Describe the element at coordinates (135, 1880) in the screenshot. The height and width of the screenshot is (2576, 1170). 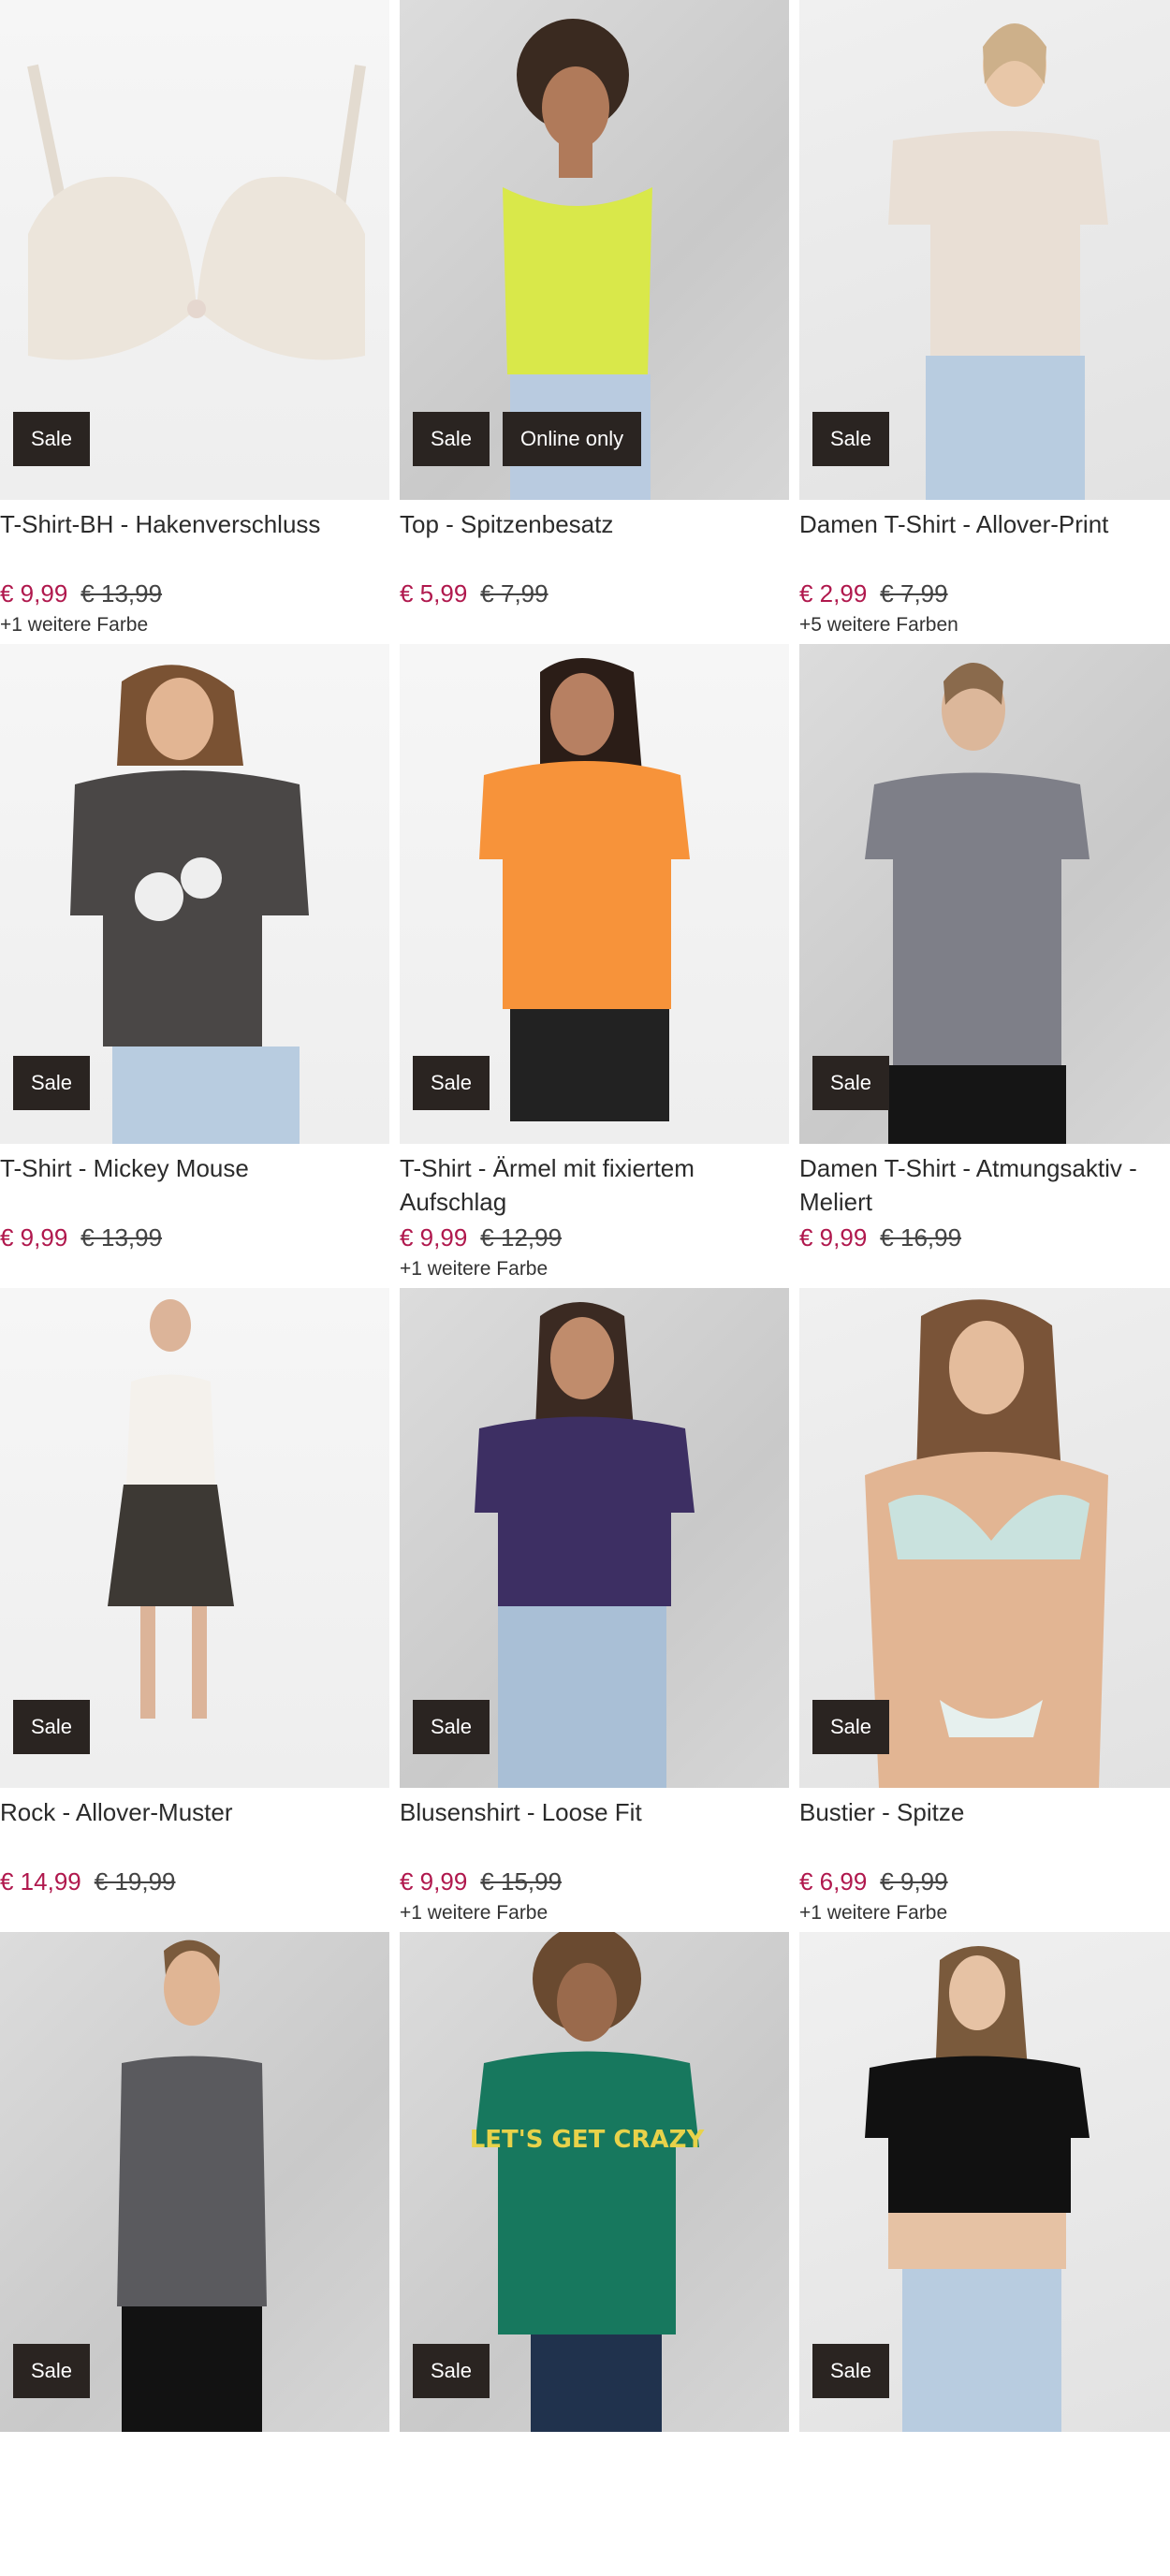
I see `original-price: € 19,99` at that location.